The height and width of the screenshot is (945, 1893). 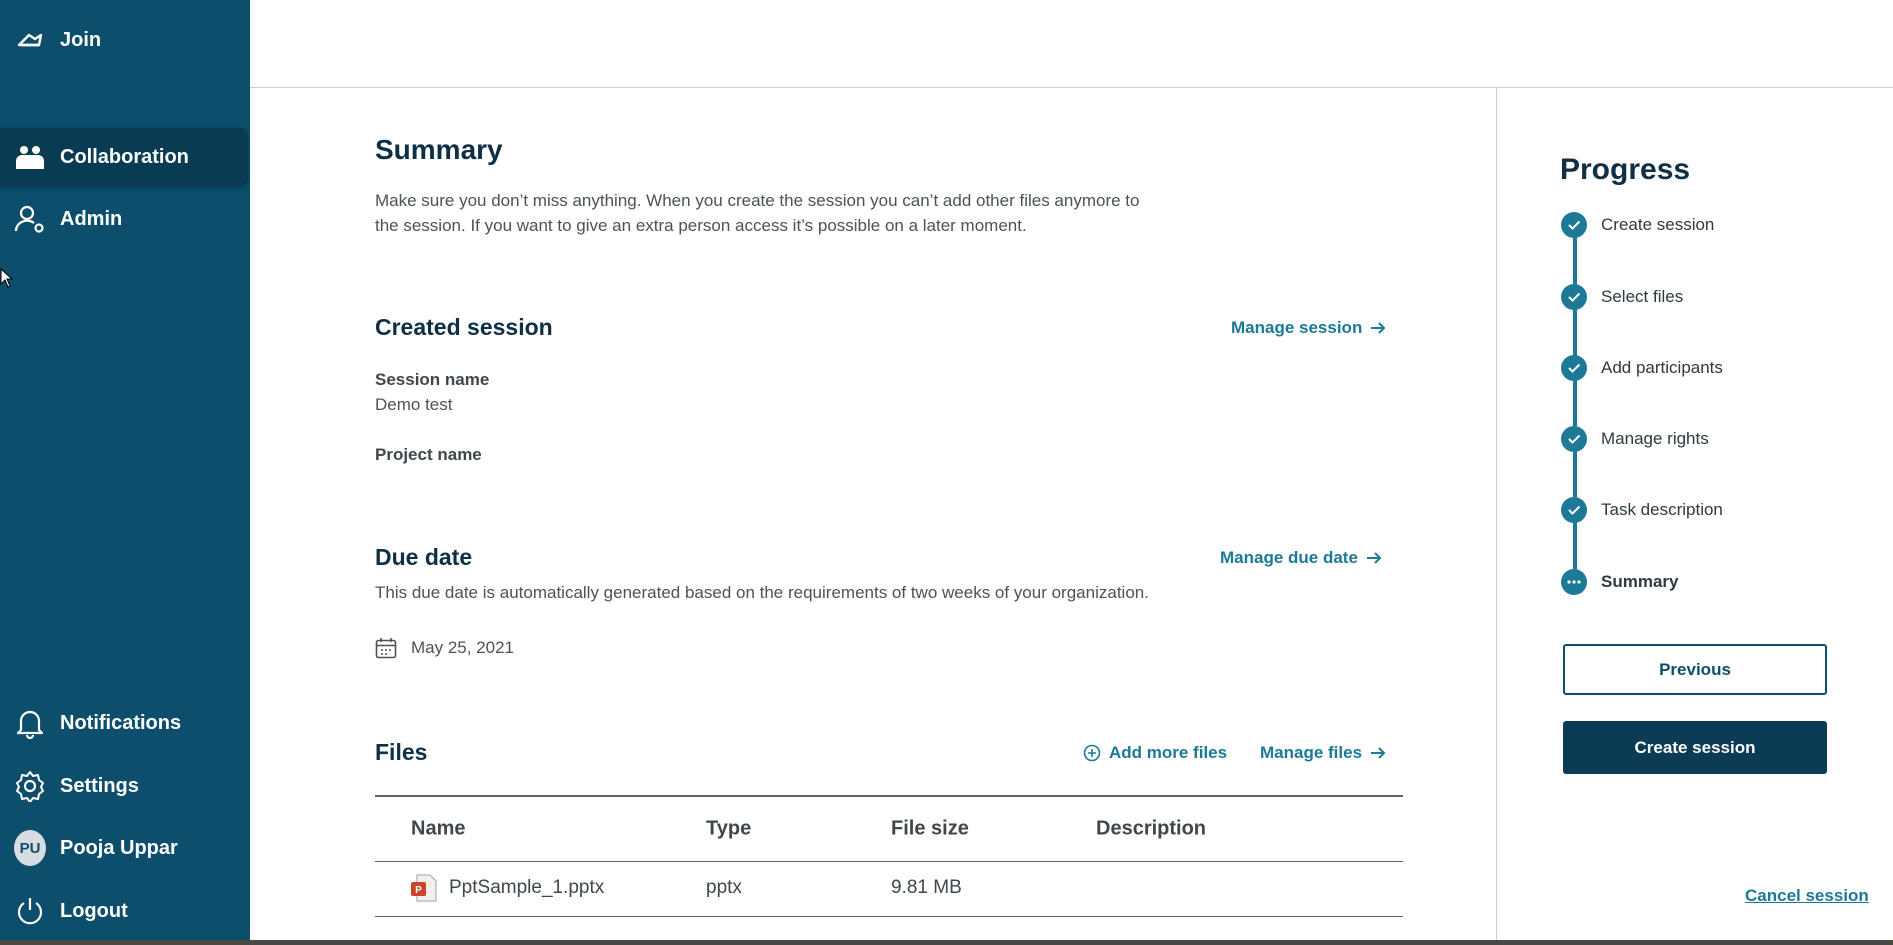 What do you see at coordinates (30, 911) in the screenshot?
I see `power-icon` at bounding box center [30, 911].